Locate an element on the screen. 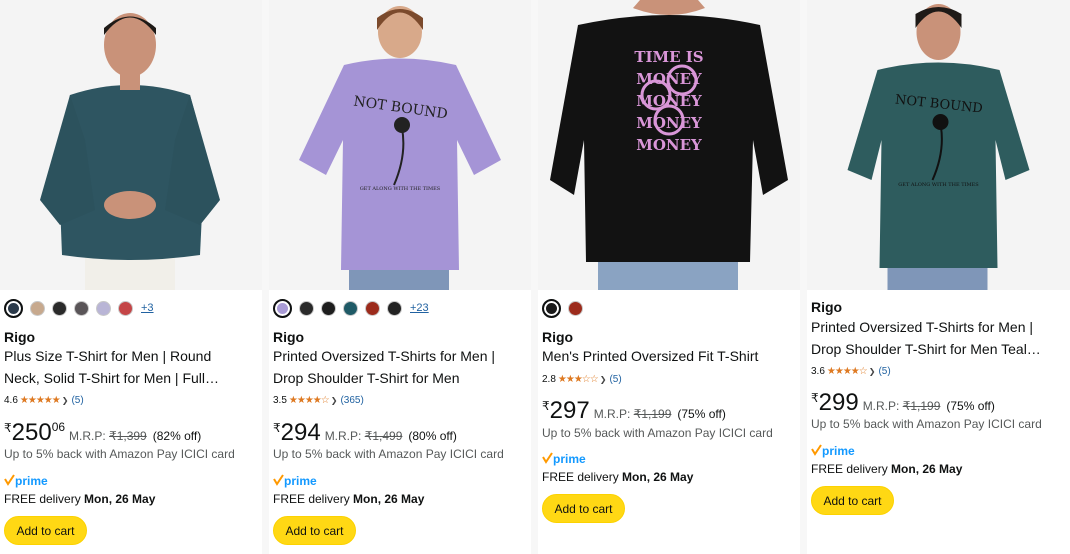 Image resolution: width=1070 pixels, height=554 pixels. price-whole: 299 is located at coordinates (839, 403).